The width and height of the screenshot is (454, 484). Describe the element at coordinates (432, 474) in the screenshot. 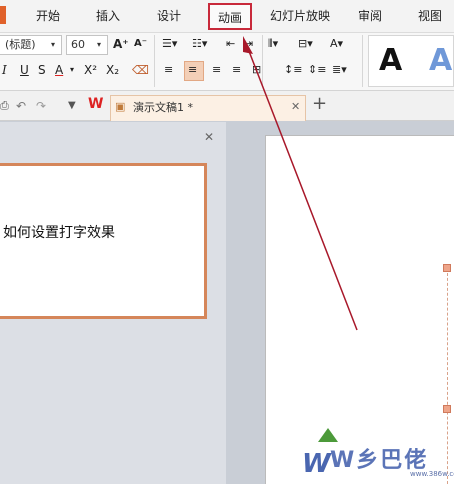

I see `watermark-url: www.386w.com` at that location.